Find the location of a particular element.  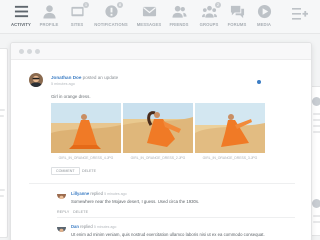

comment-header: Dan replied 5 minutes ago is located at coordinates (93, 226).